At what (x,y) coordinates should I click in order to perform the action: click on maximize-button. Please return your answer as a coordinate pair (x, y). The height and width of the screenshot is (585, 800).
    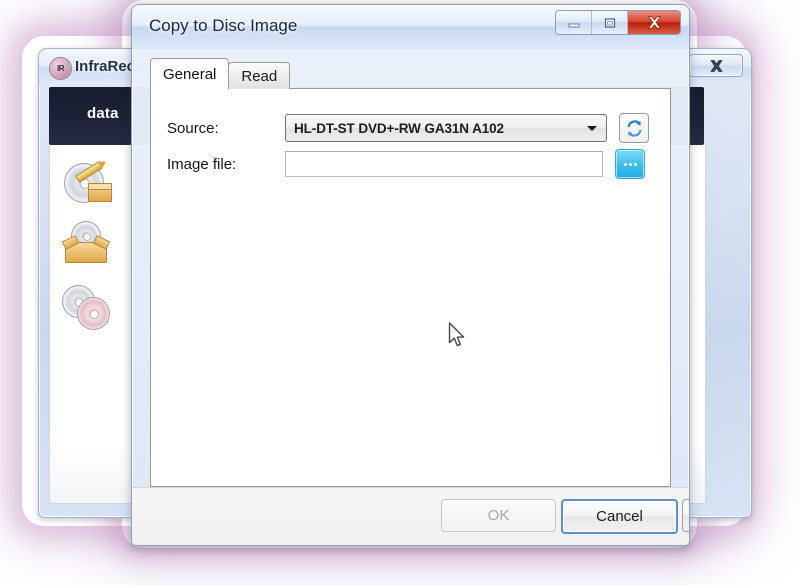
    Looking at the image, I should click on (610, 22).